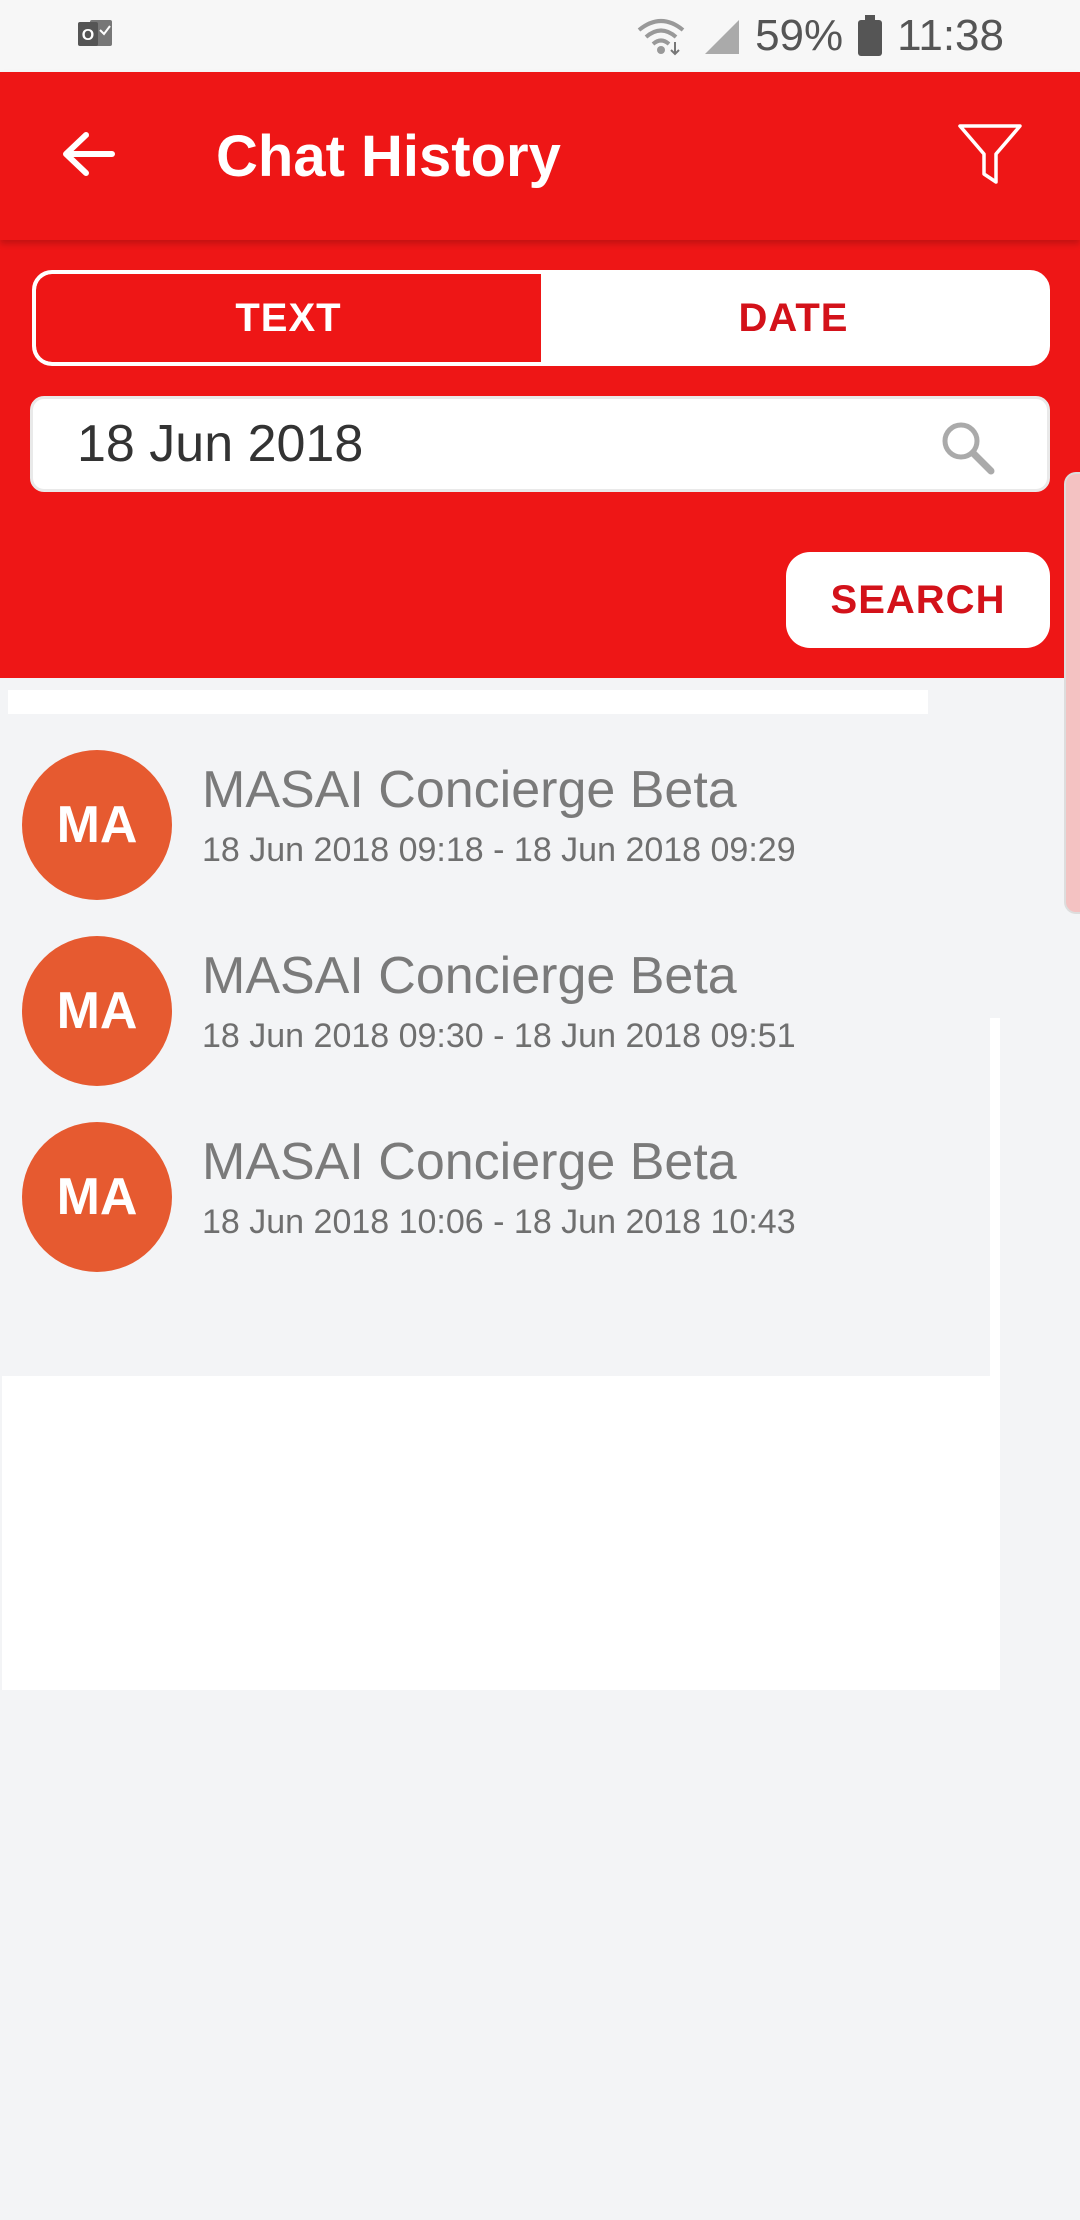 This screenshot has width=1080, height=2220. Describe the element at coordinates (799, 35) in the screenshot. I see `battery-percent: 59%` at that location.